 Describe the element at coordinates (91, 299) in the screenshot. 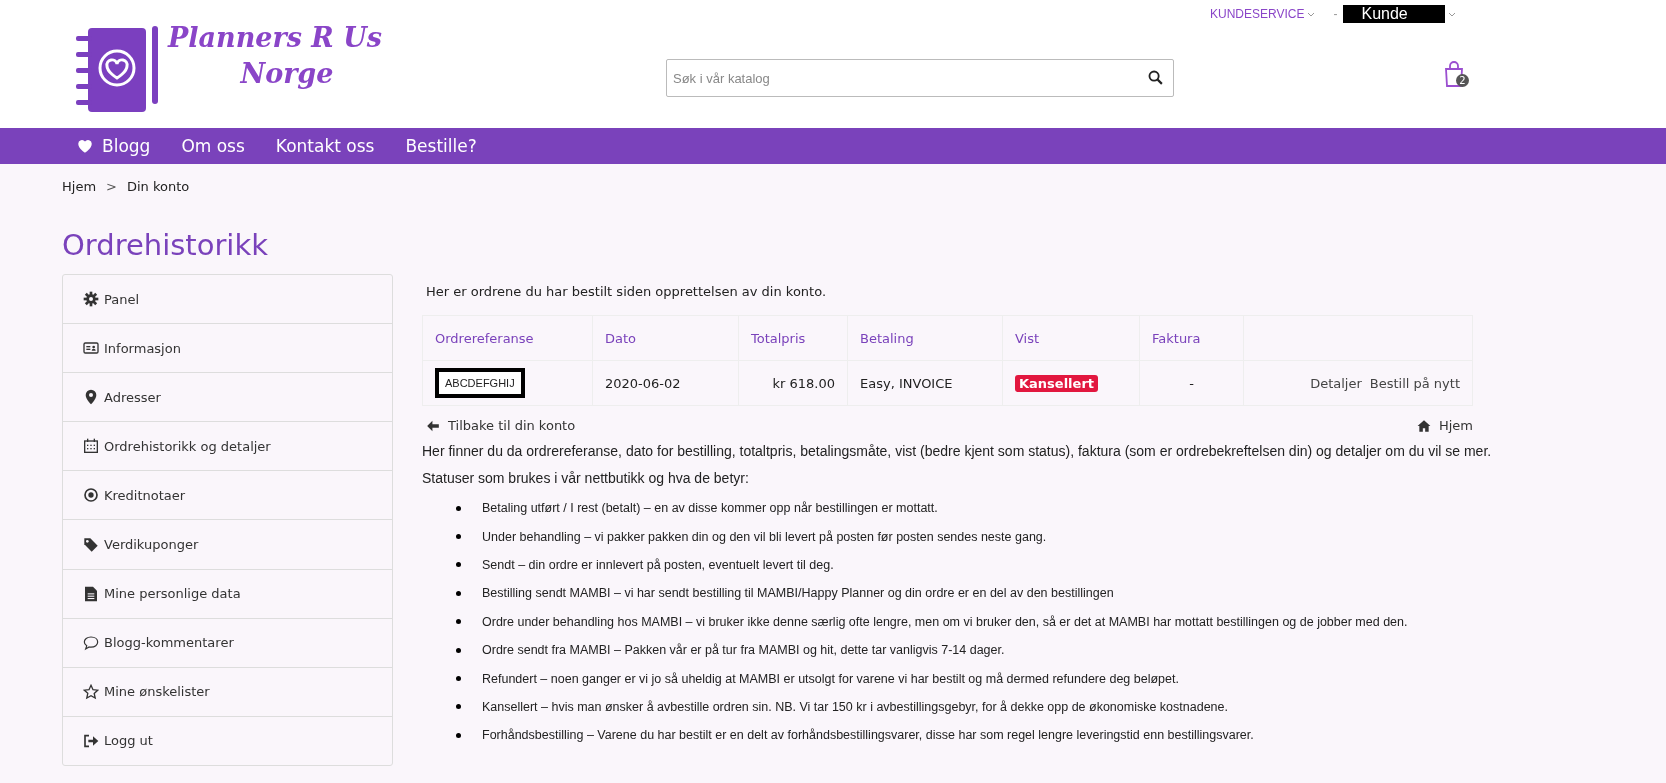

I see `gear-icon` at that location.